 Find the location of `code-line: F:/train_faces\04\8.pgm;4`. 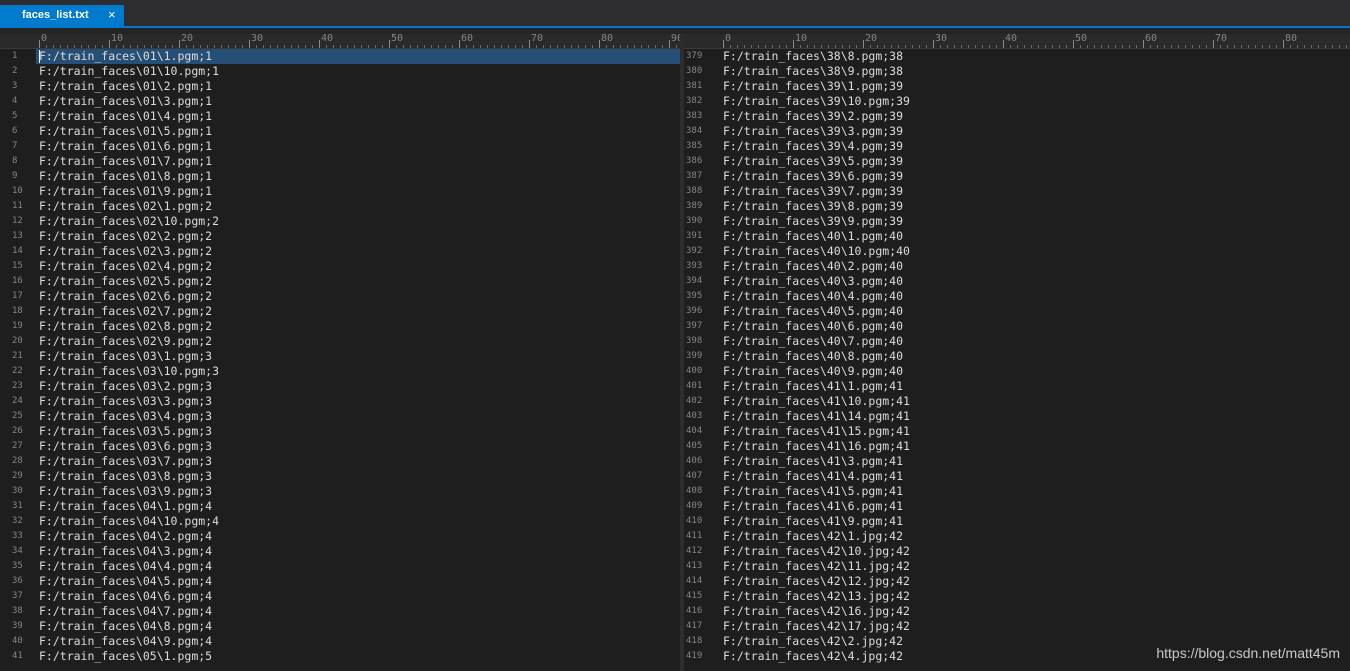

code-line: F:/train_faces\04\8.pgm;4 is located at coordinates (358, 626).